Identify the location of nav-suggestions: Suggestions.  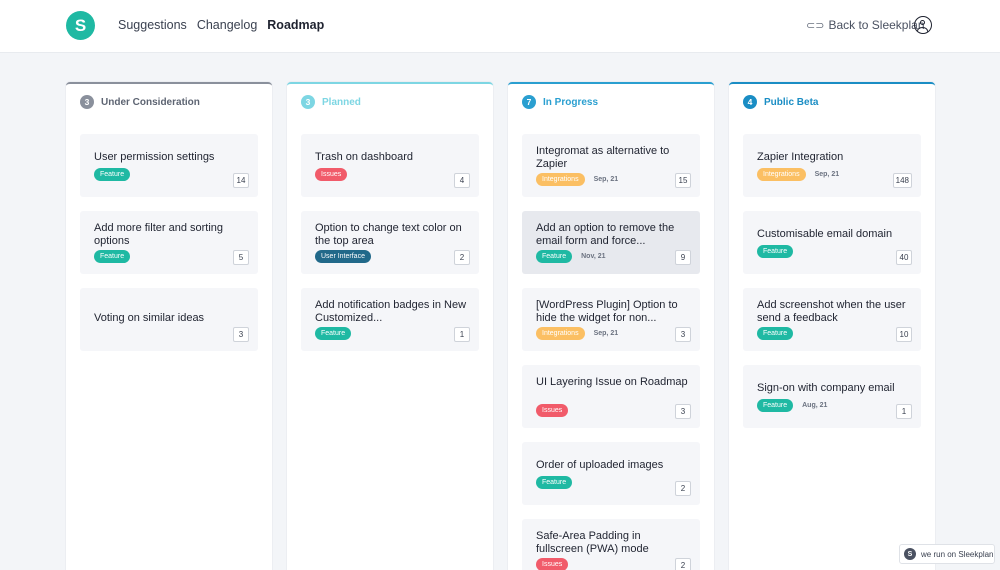
(152, 25).